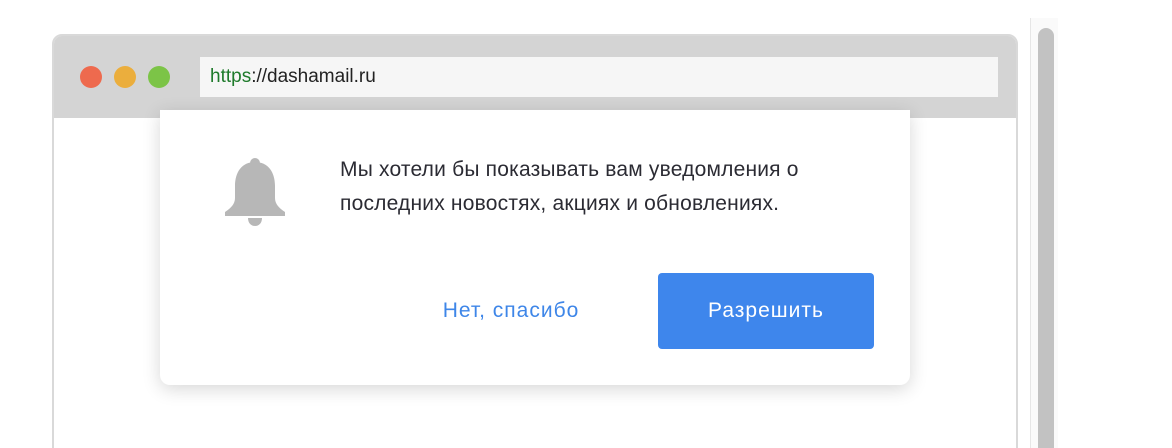 This screenshot has height=448, width=1172. I want to click on url-scheme: https, so click(231, 76).